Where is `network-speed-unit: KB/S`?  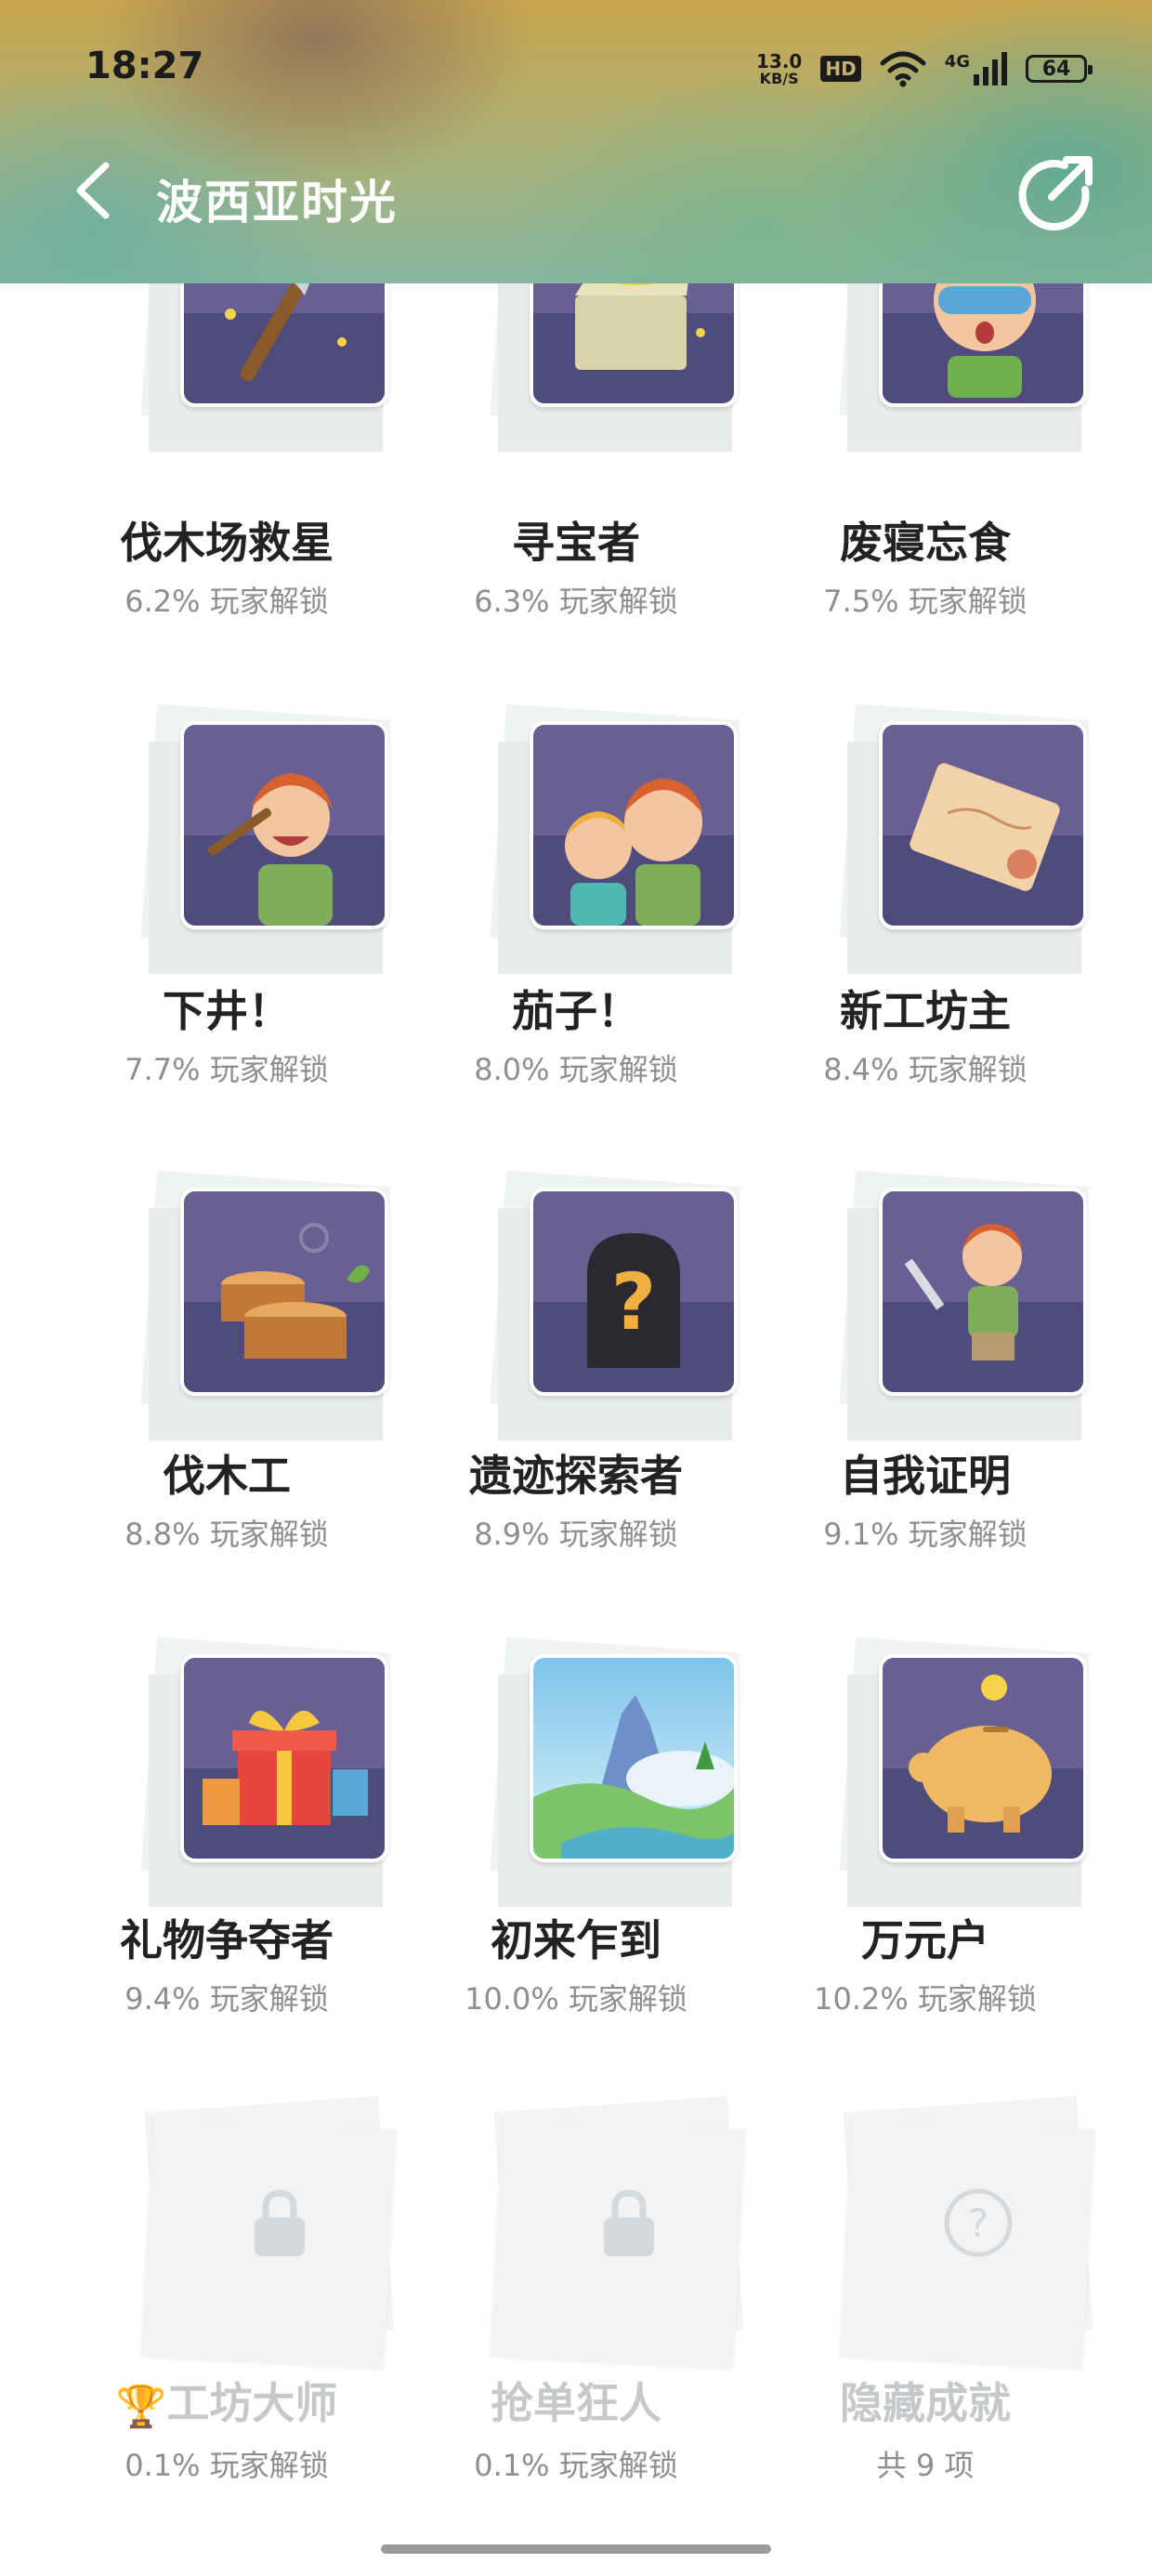 network-speed-unit: KB/S is located at coordinates (779, 78).